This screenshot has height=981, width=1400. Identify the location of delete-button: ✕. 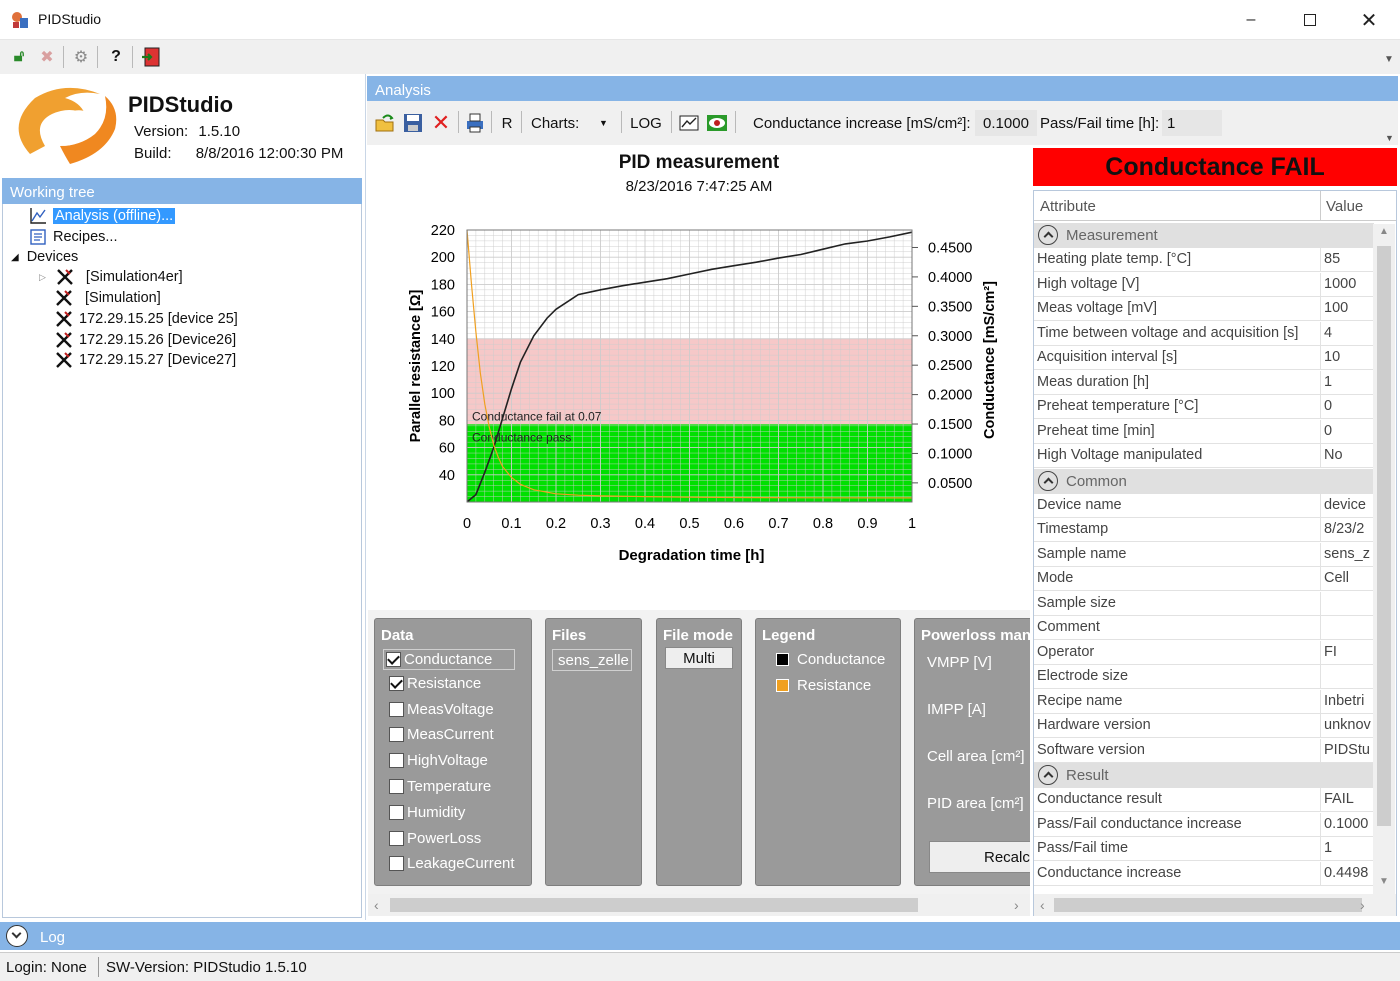
(441, 122).